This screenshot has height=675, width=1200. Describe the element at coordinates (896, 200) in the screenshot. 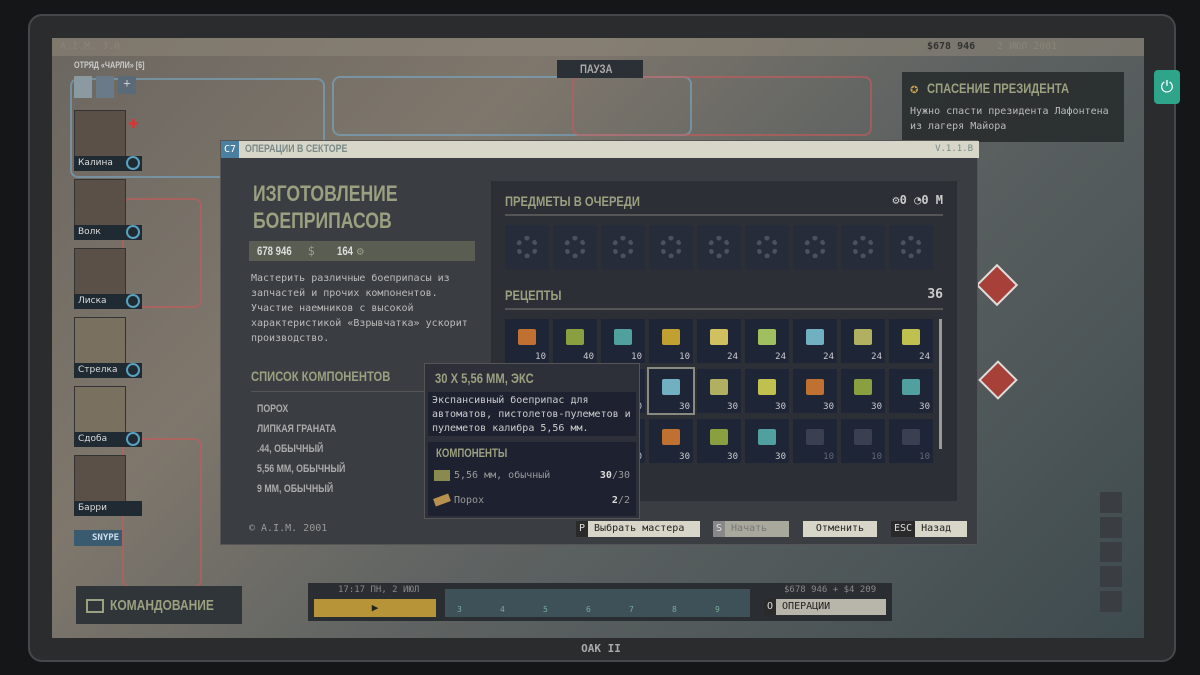

I see `gear-icon: ⚙` at that location.